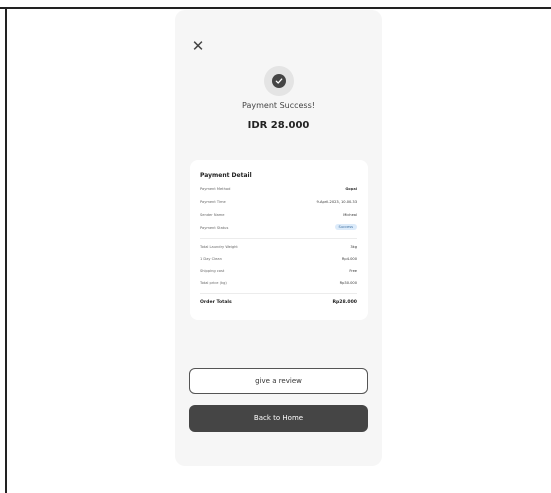 The image size is (551, 493). I want to click on payment-detail-heading: Payment Detail, so click(226, 175).